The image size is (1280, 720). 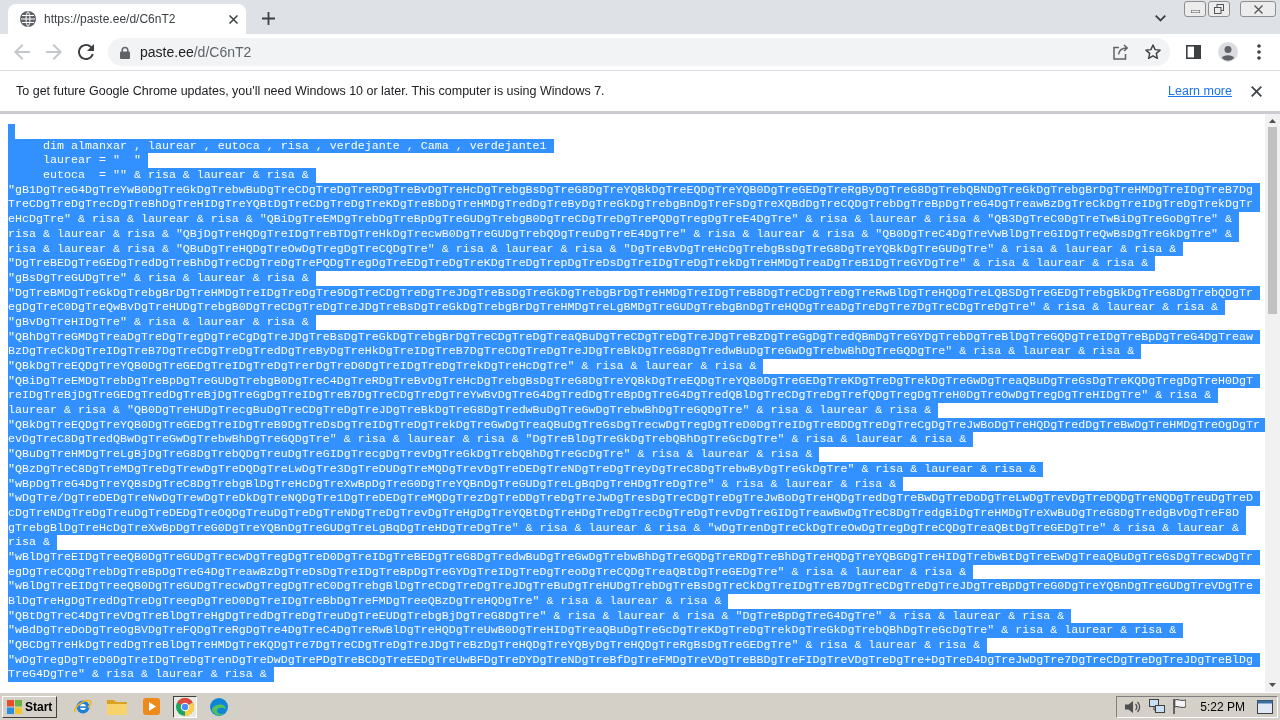 I want to click on show-desktop-icon, so click(x=1265, y=706).